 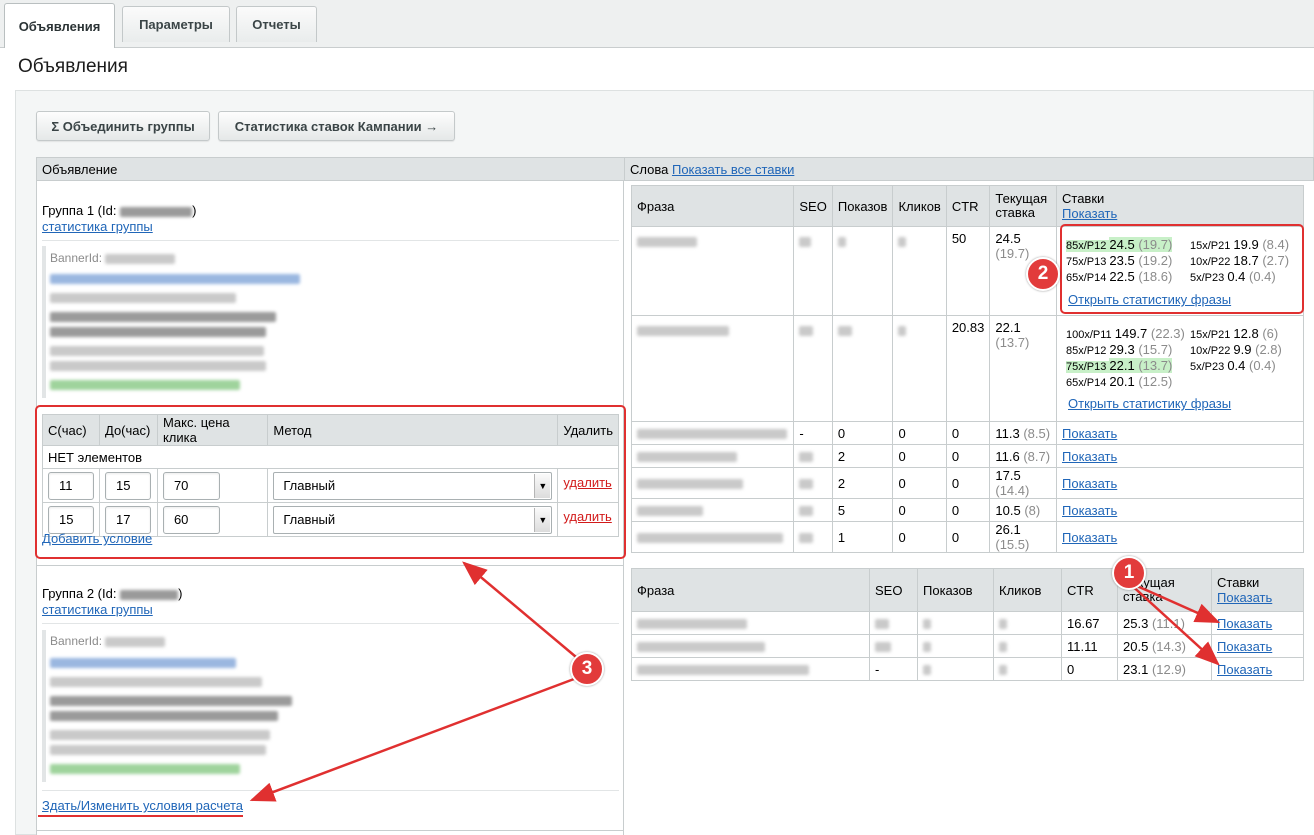 What do you see at coordinates (1180, 382) in the screenshot?
I see `bid-row: 65x/P14 20.1 (12.5)` at bounding box center [1180, 382].